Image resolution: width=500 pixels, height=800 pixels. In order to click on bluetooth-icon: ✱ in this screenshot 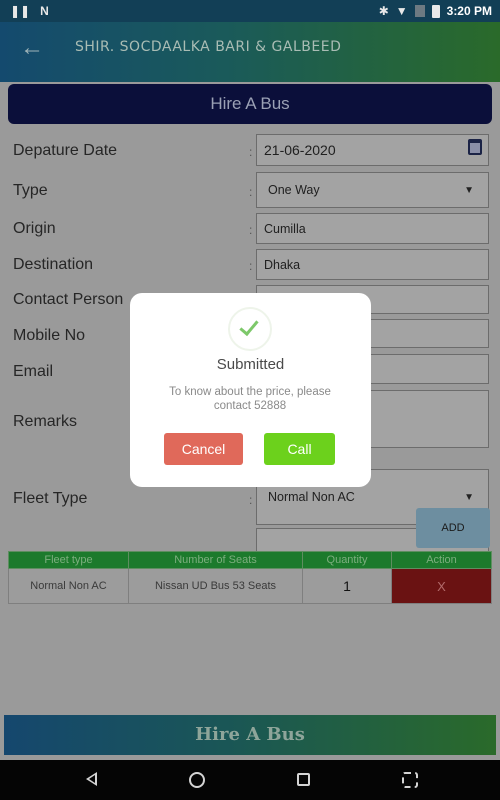, I will do `click(383, 11)`.